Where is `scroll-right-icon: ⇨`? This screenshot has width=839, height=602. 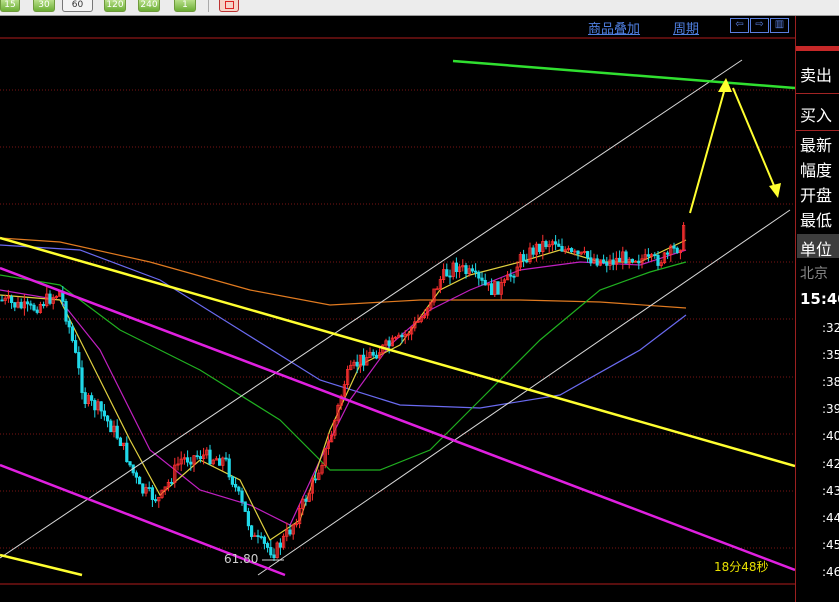
scroll-right-icon: ⇨ is located at coordinates (759, 25).